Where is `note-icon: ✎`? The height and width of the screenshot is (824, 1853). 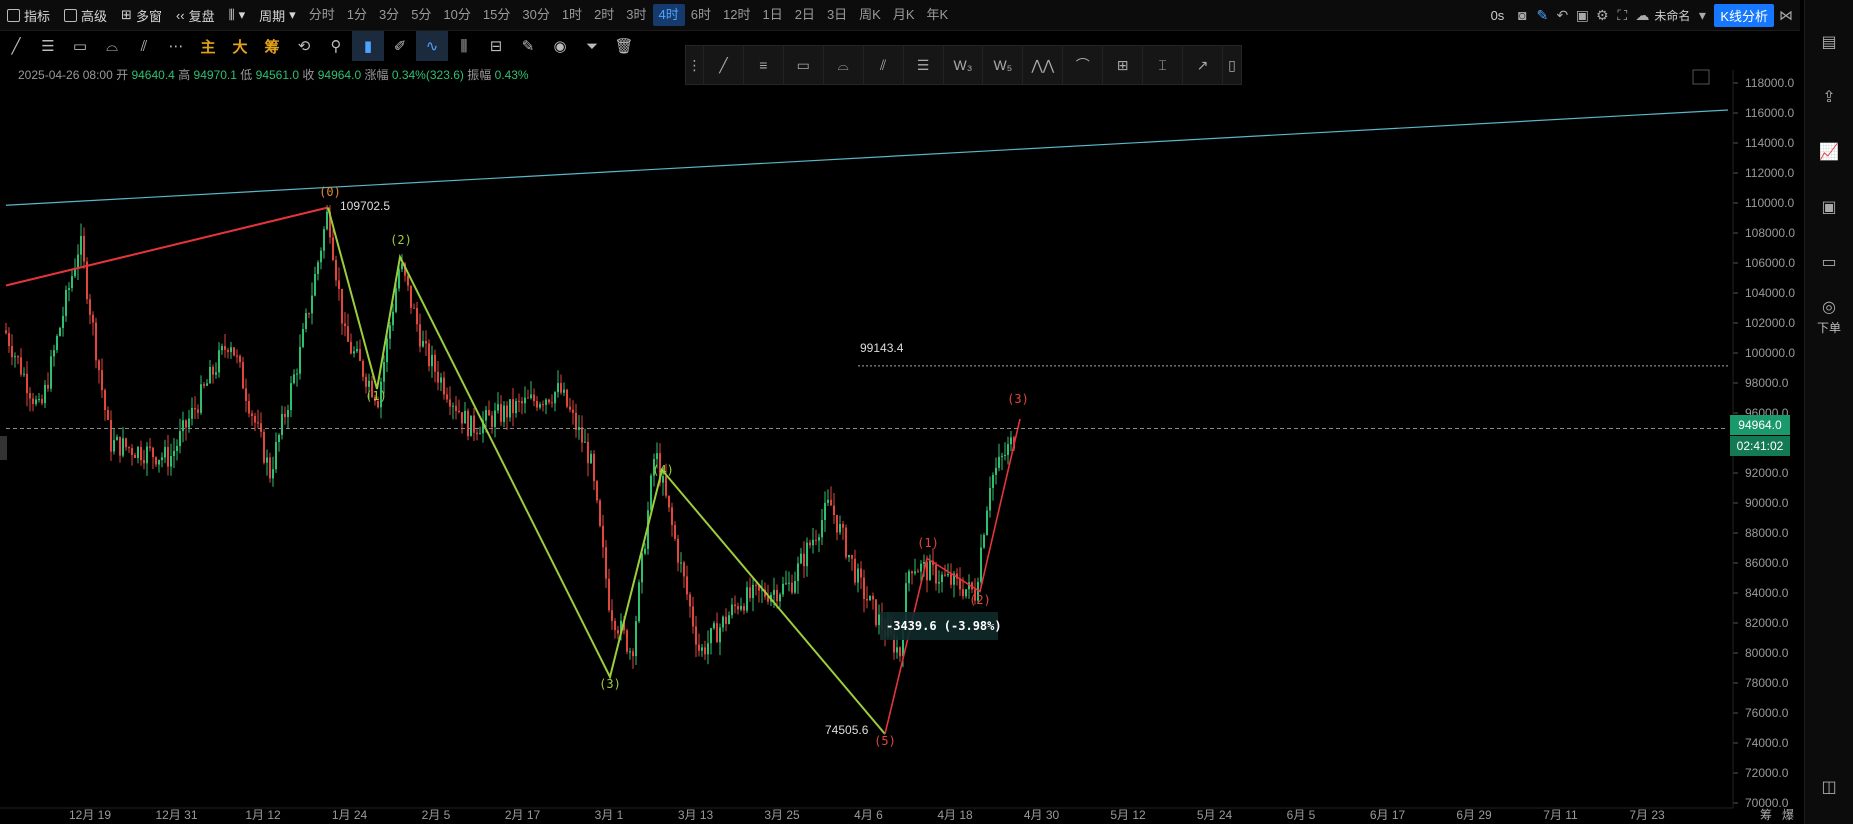
note-icon: ✎ is located at coordinates (528, 46).